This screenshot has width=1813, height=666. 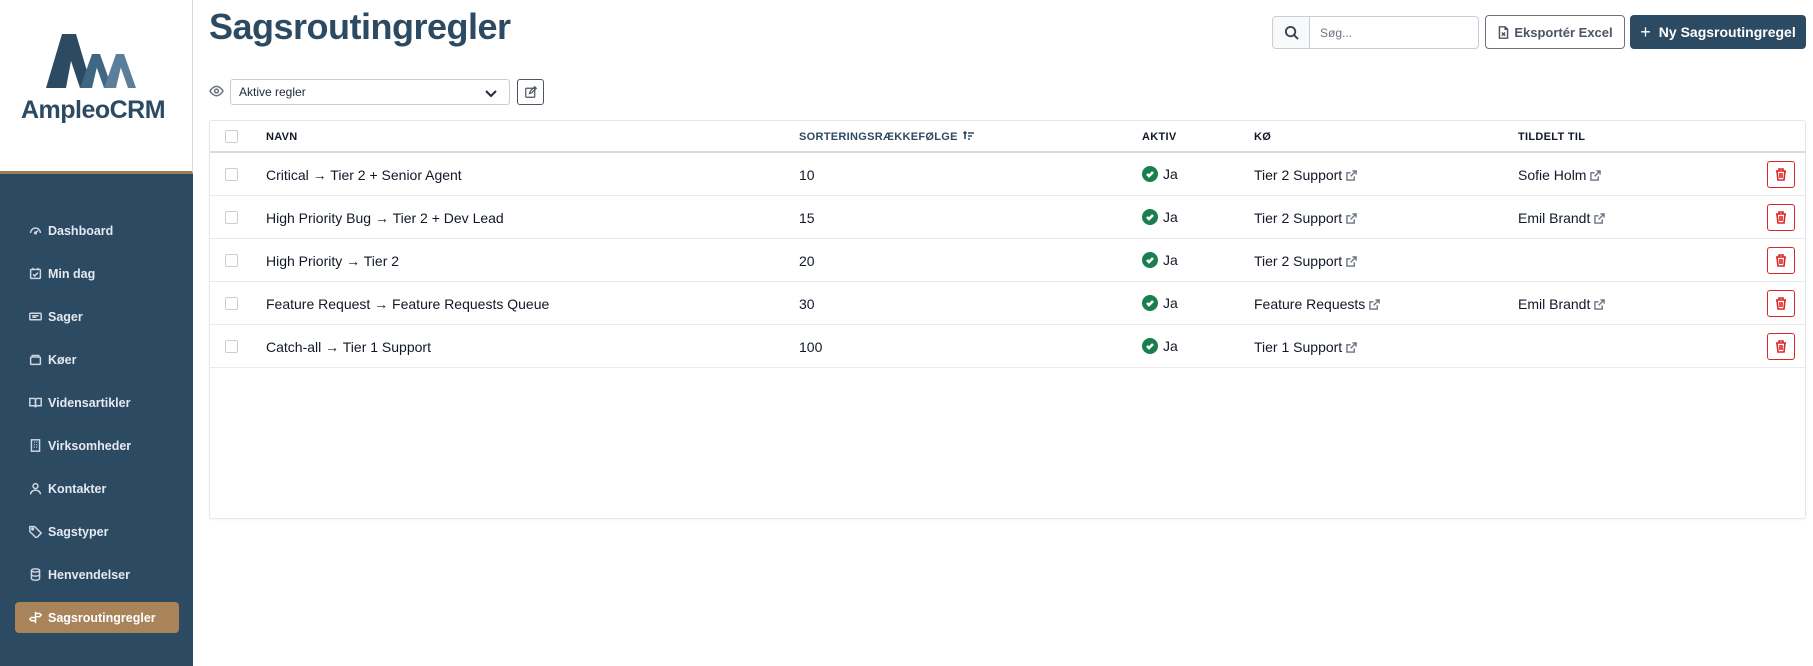 I want to click on sidebar-item-kontakter: Kontakter, so click(x=97, y=488).